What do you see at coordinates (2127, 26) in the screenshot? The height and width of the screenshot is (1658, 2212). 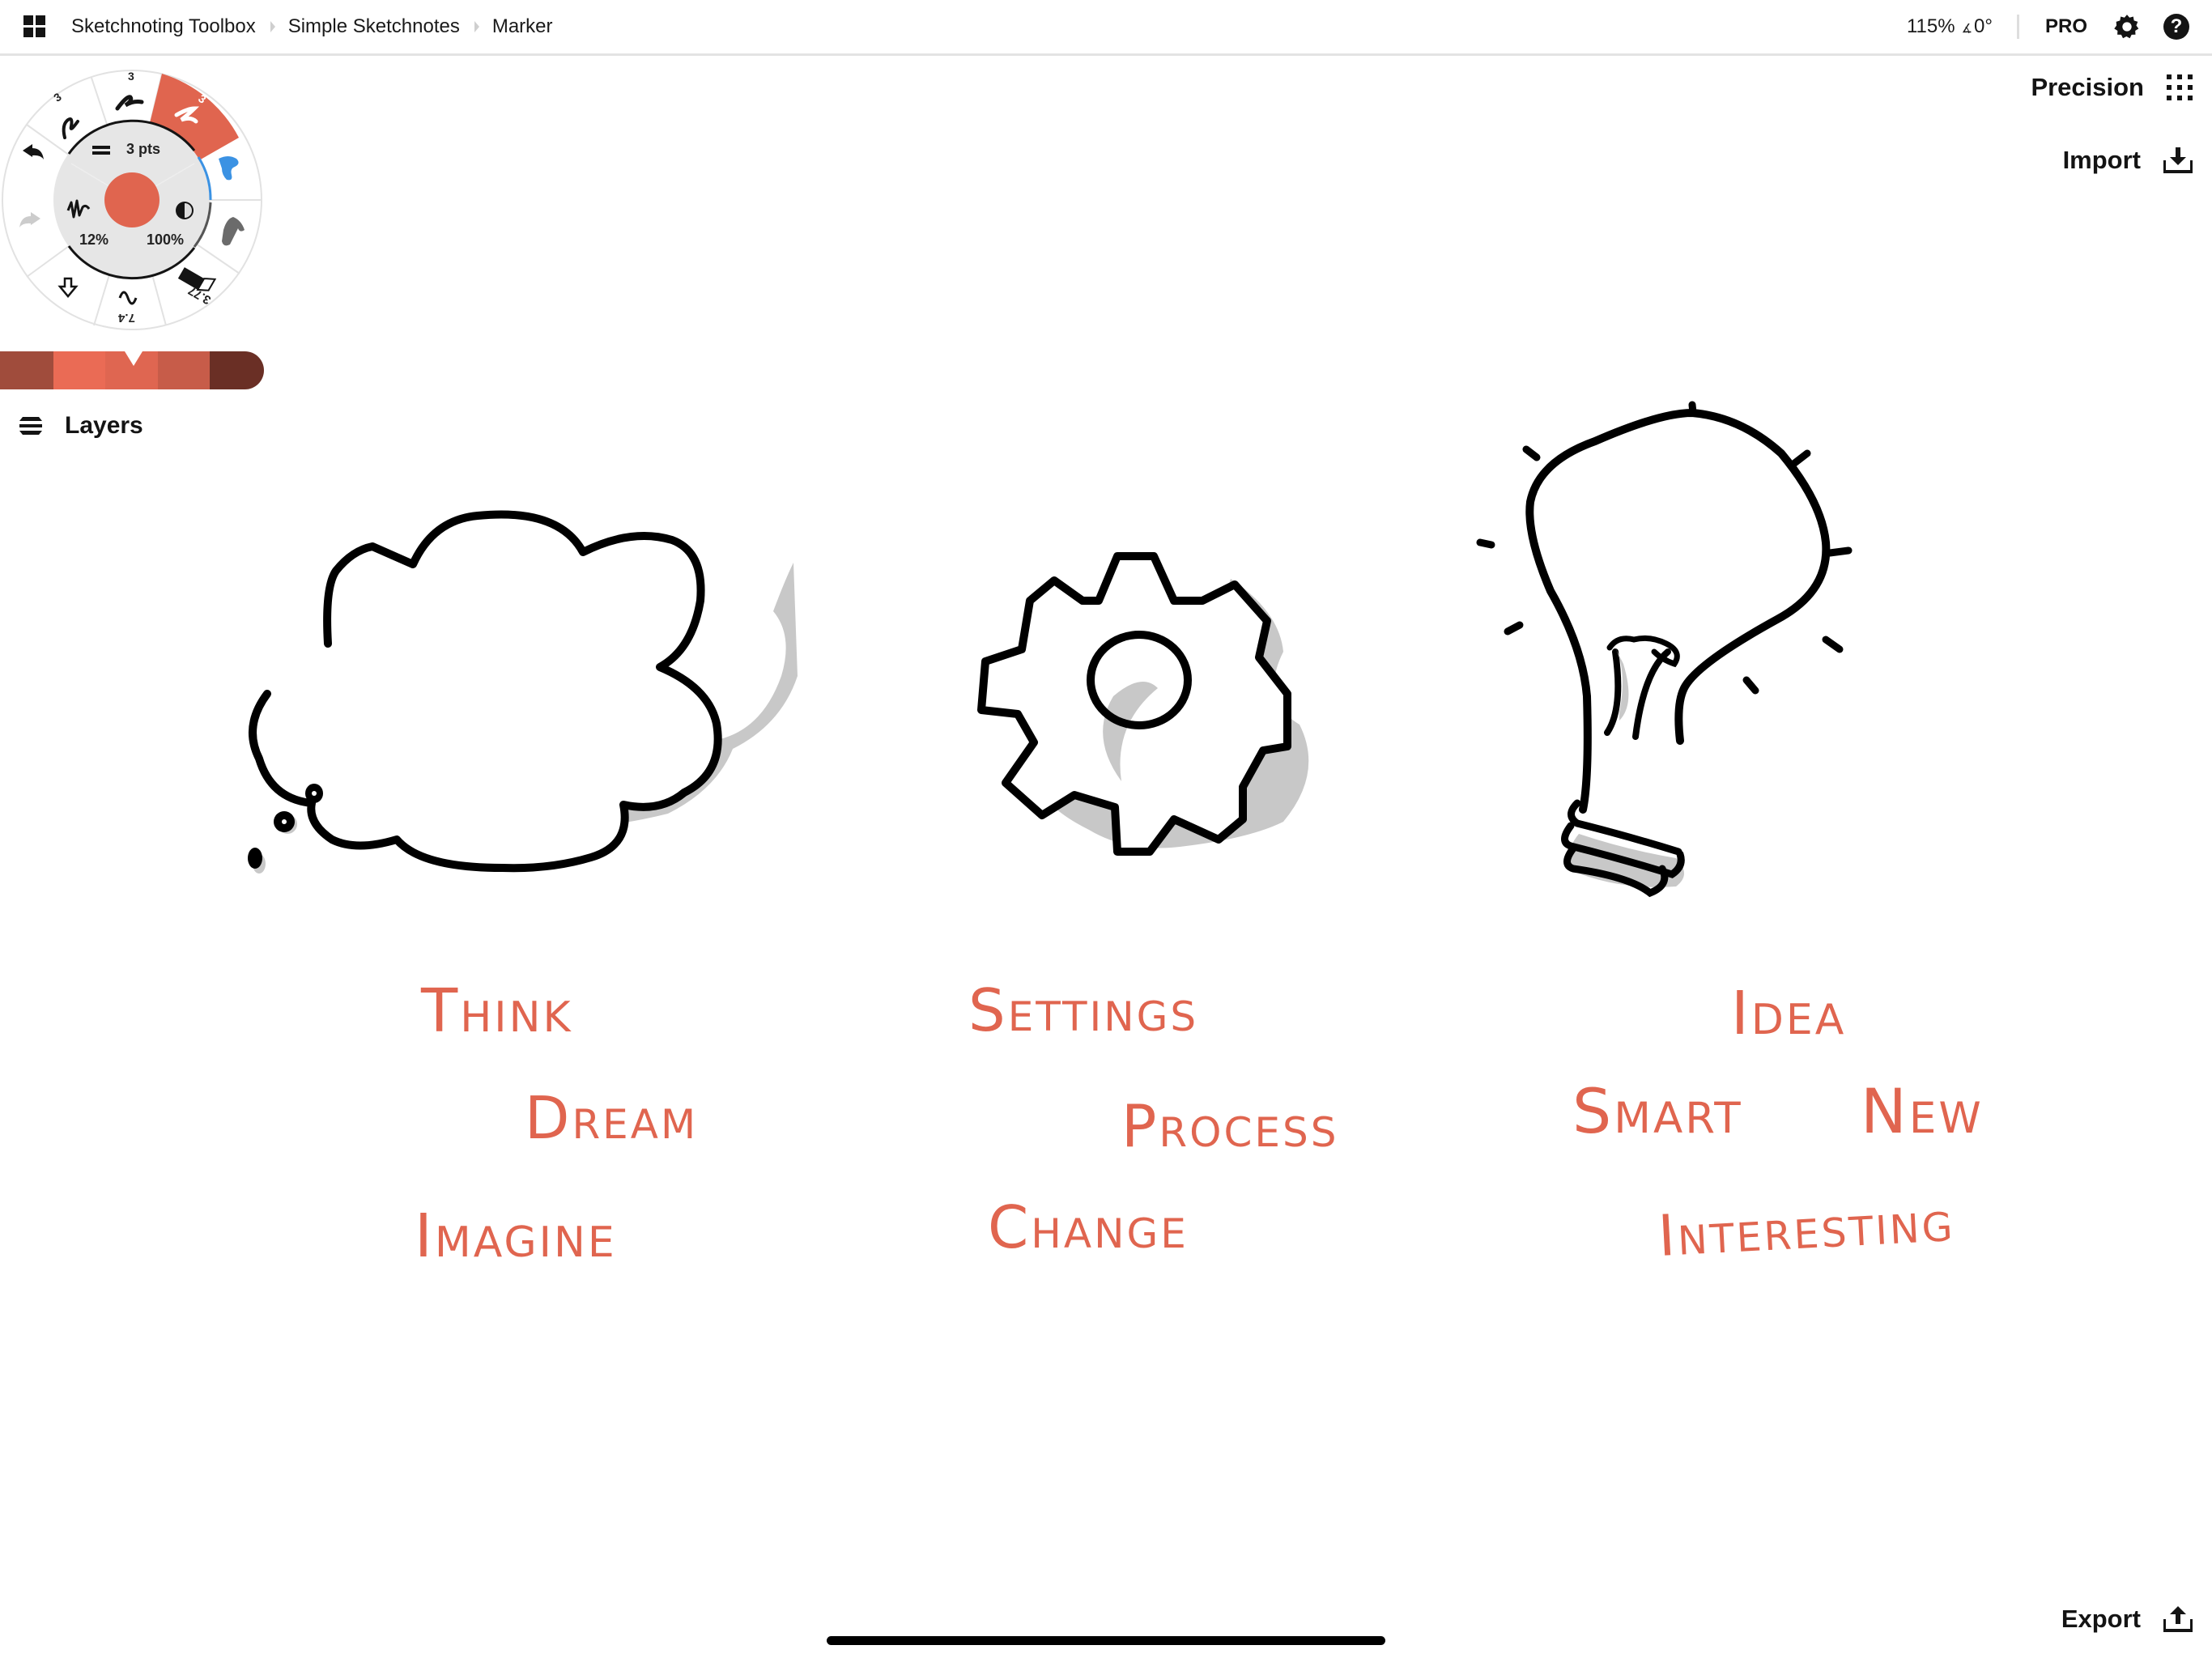 I see `gear-icon` at bounding box center [2127, 26].